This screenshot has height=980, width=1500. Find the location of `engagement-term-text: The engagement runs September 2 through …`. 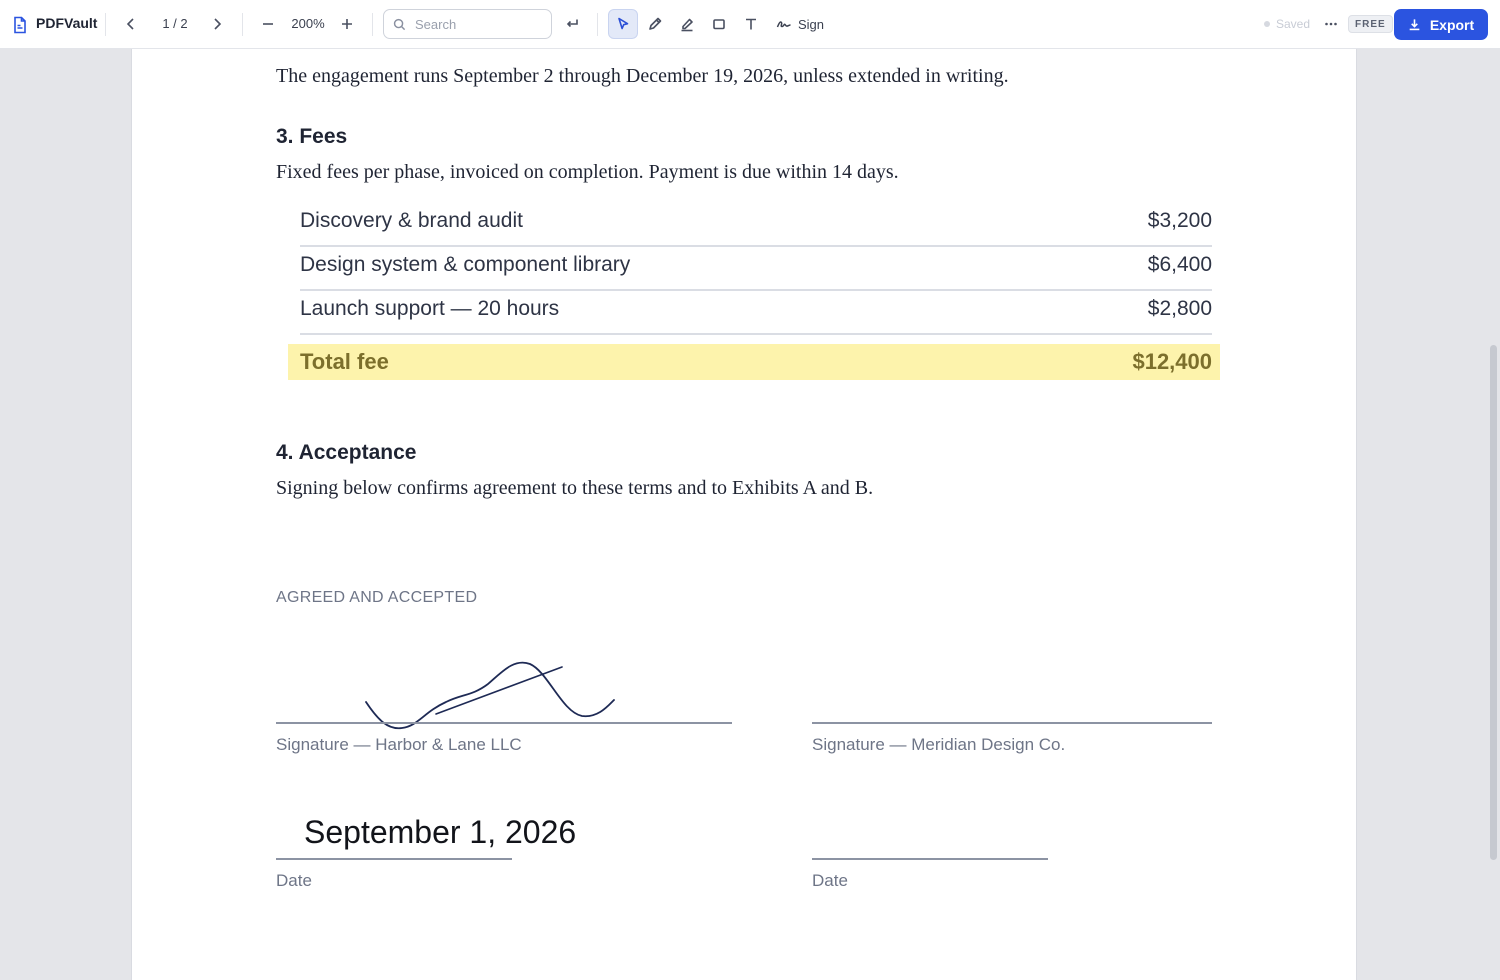

engagement-term-text: The engagement runs September 2 through … is located at coordinates (642, 76).